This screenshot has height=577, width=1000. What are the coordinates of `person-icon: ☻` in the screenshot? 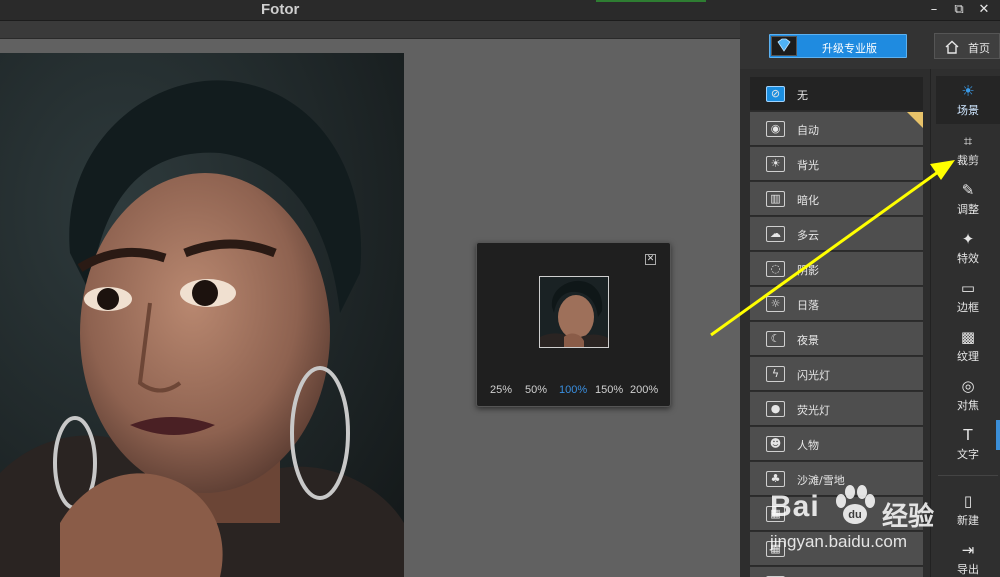 It's located at (775, 444).